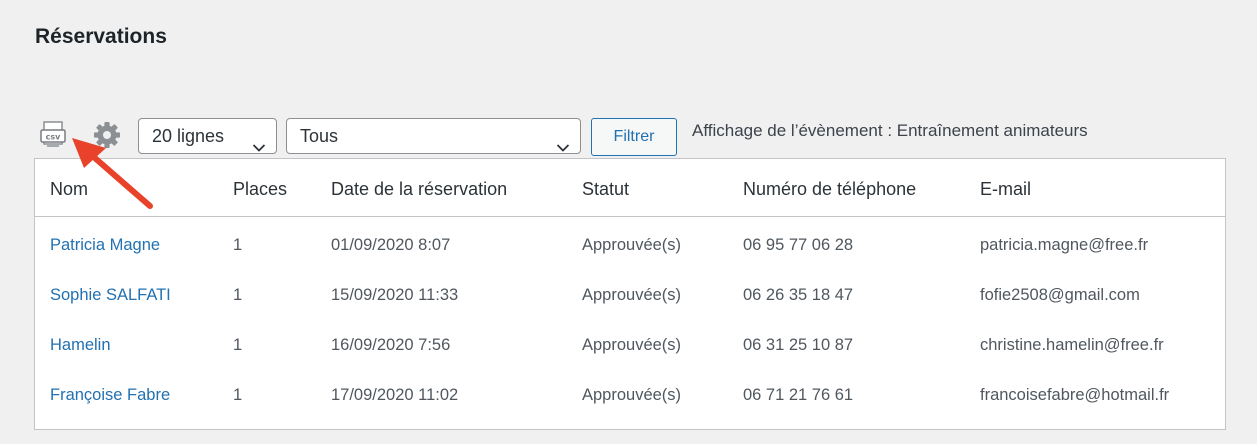 This screenshot has height=444, width=1257. I want to click on phone-value: 06 71 21 76 61, so click(798, 395).